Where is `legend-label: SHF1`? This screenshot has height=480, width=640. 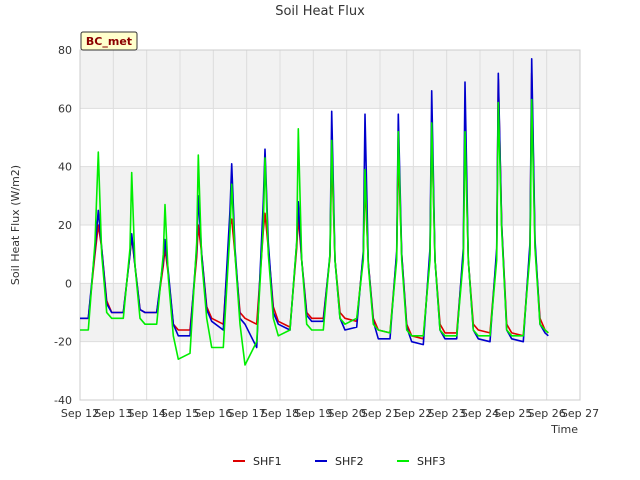
legend-label: SHF1 is located at coordinates (267, 461).